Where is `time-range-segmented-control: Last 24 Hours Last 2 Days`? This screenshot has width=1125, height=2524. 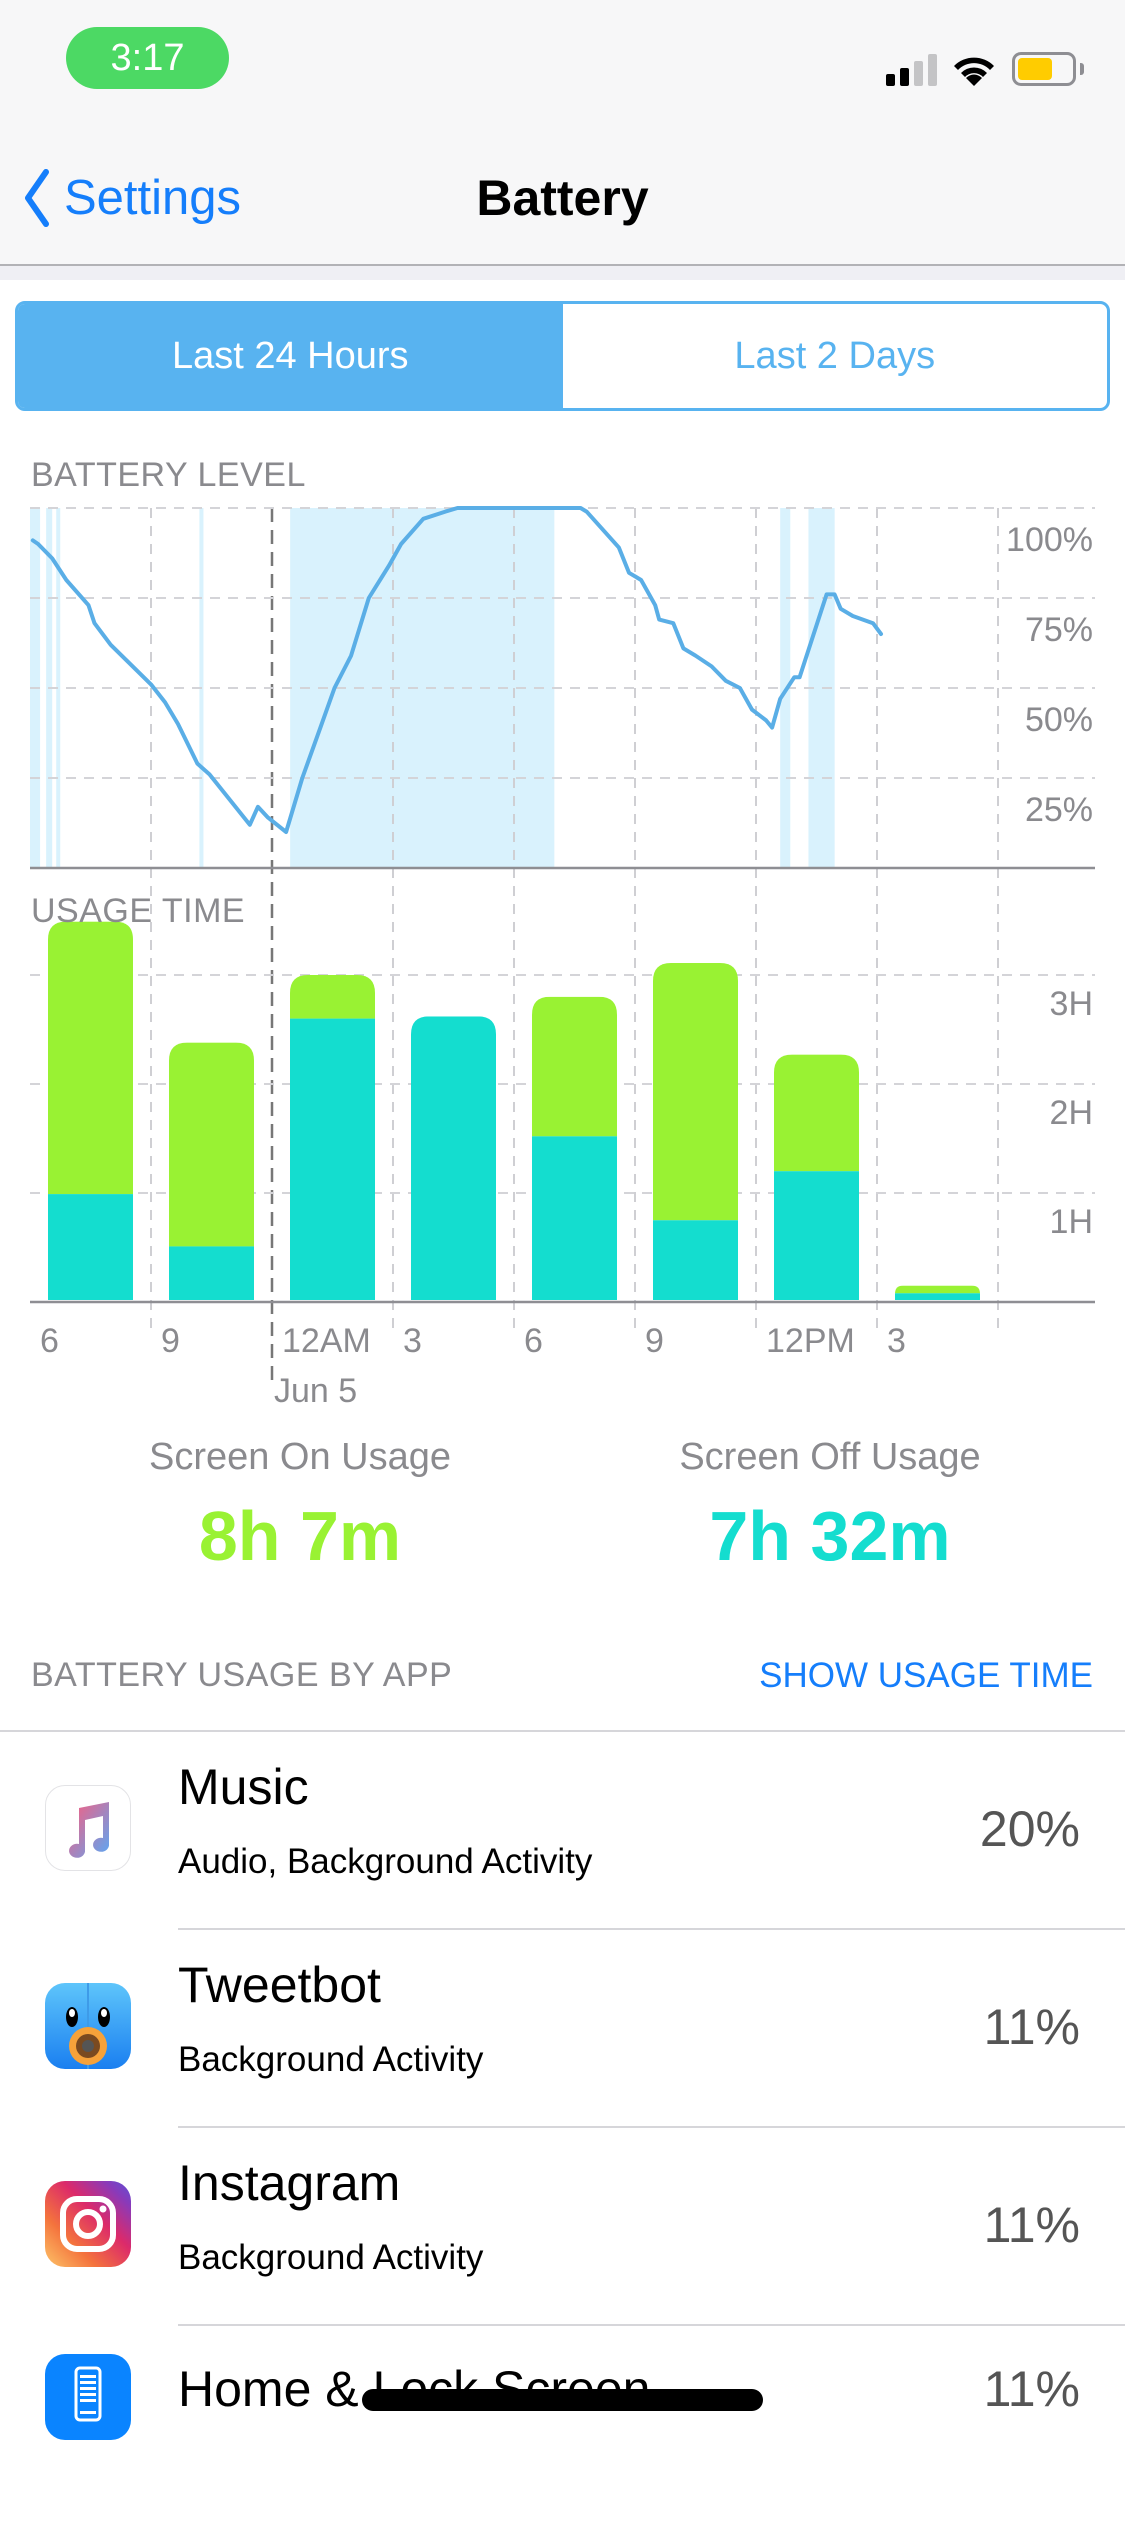 time-range-segmented-control: Last 24 Hours Last 2 Days is located at coordinates (562, 356).